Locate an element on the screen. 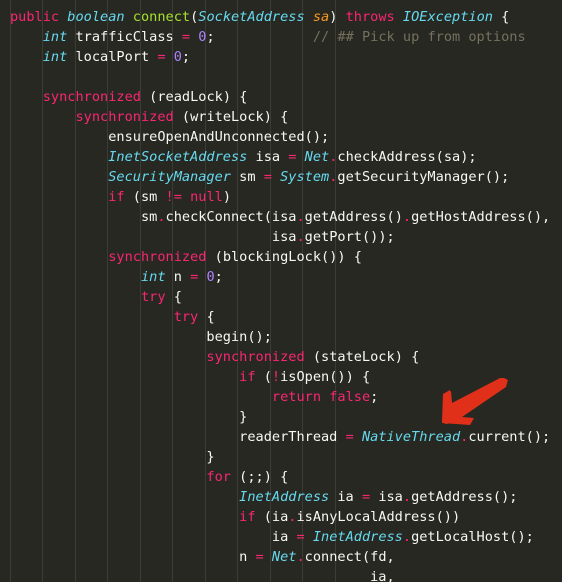 The image size is (562, 582). code-line: begin(); is located at coordinates (239, 337).